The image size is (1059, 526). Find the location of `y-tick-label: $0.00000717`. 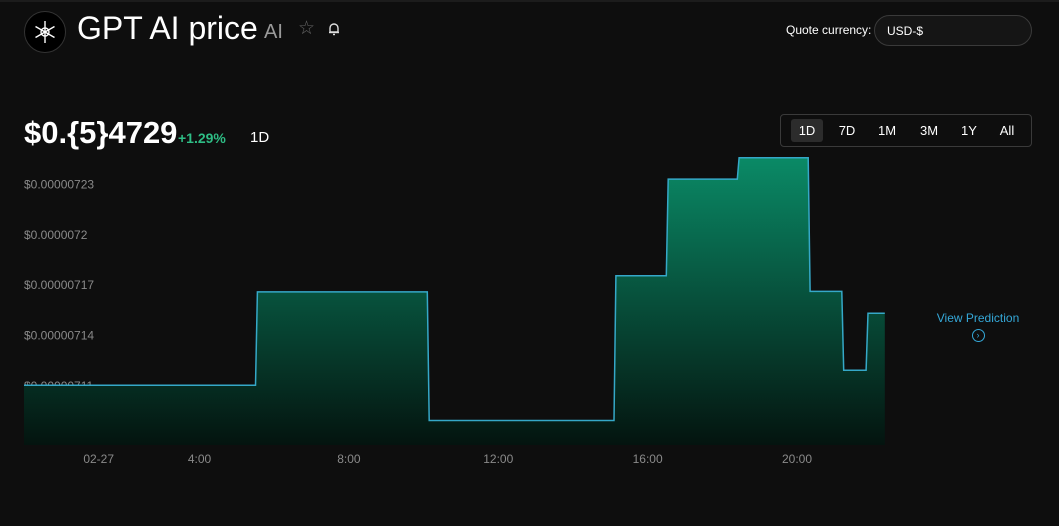

y-tick-label: $0.00000717 is located at coordinates (59, 285).